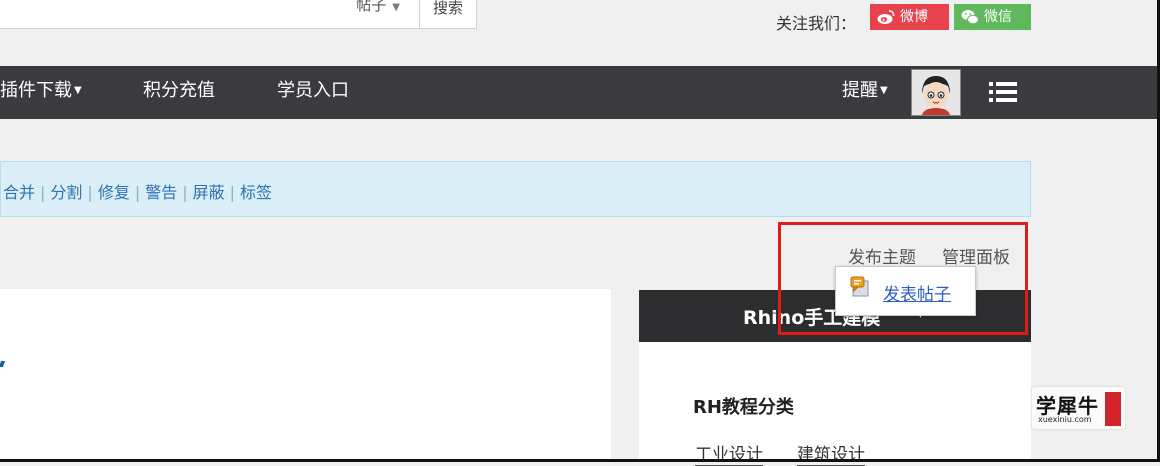  I want to click on mod-tag-link: 标签, so click(256, 192).